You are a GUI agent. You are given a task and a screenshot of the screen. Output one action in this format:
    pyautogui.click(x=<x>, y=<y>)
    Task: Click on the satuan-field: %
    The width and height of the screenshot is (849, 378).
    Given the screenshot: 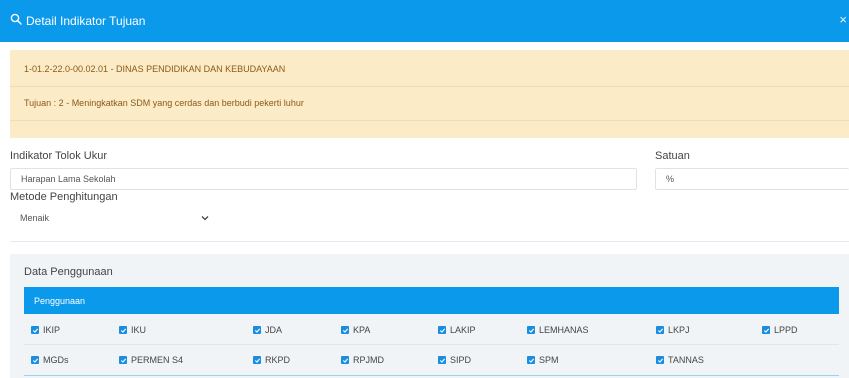 What is the action you would take?
    pyautogui.click(x=752, y=179)
    